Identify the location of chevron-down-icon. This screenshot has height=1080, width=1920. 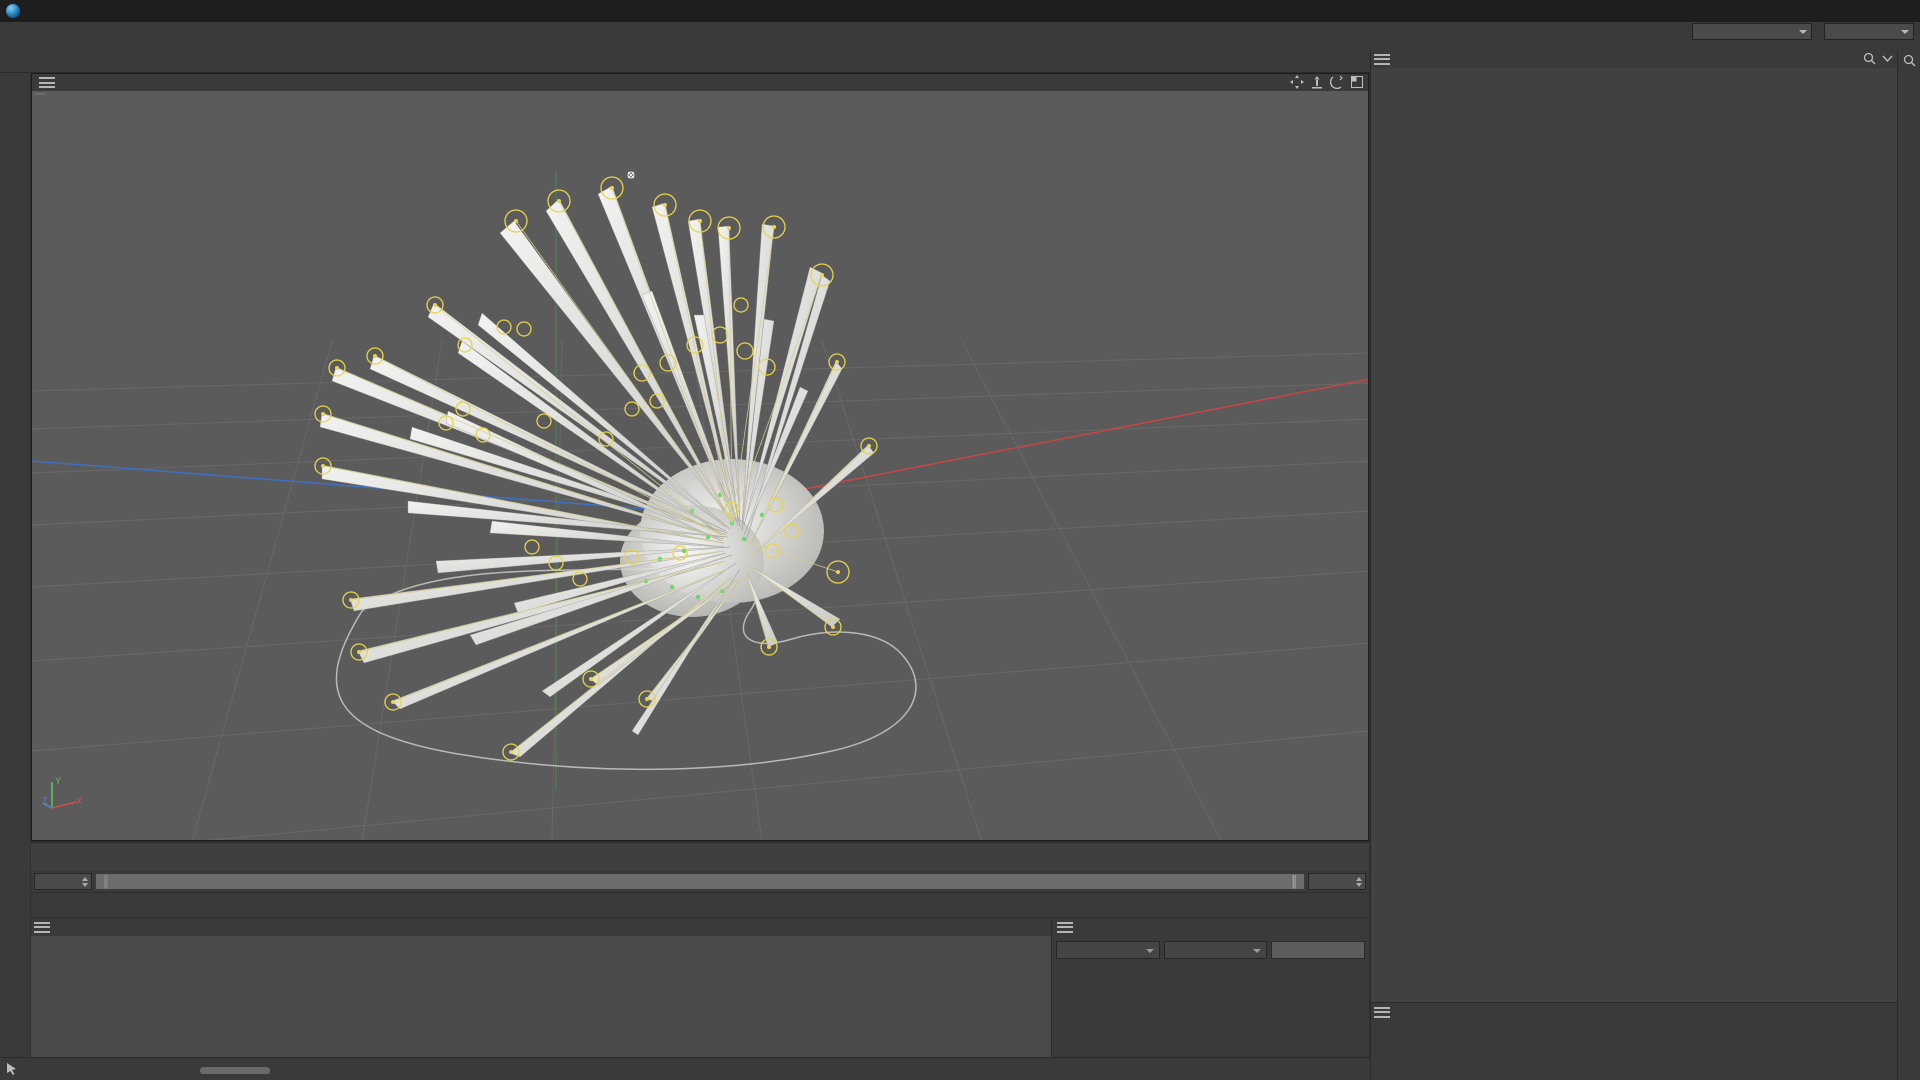
(1887, 58).